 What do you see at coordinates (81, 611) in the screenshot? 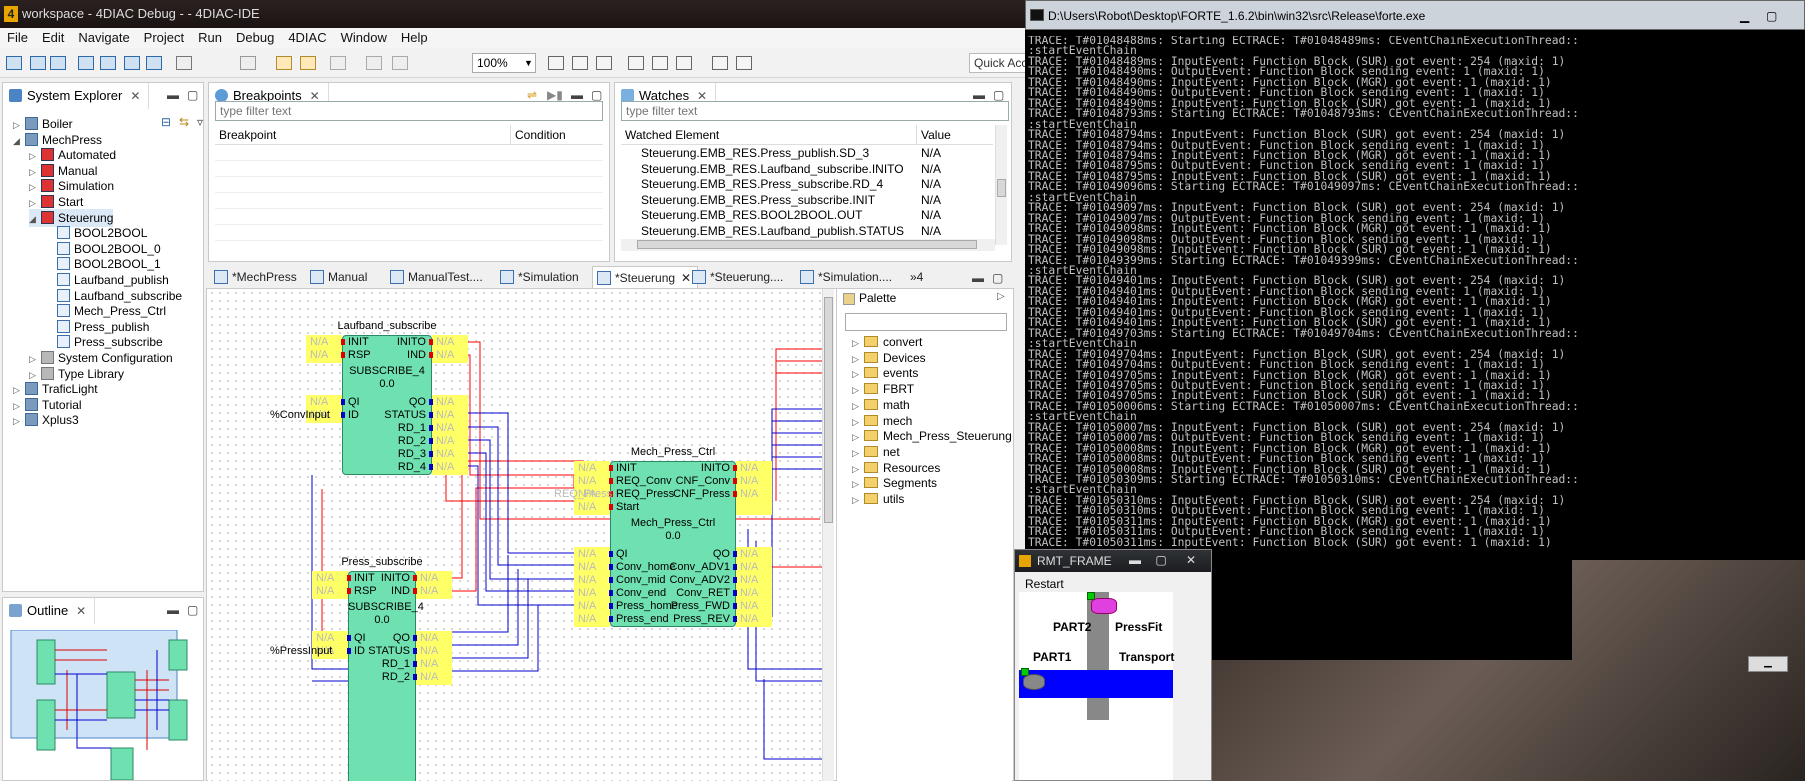
I see `close-icon: ✕` at bounding box center [81, 611].